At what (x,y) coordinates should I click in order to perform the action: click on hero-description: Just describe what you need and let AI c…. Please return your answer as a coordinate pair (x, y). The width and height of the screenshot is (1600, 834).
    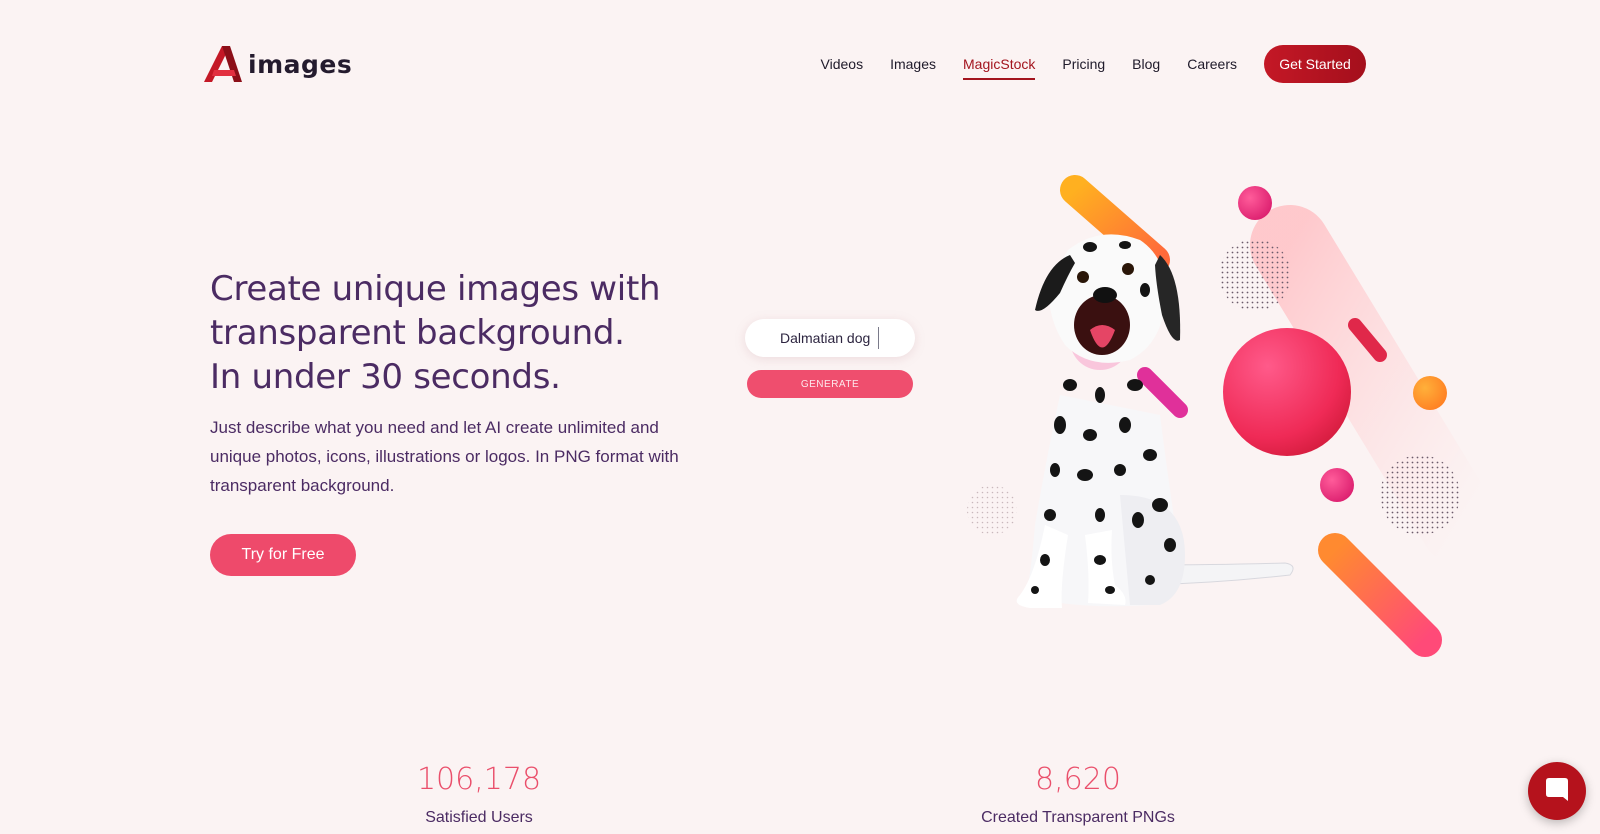
    Looking at the image, I should click on (444, 456).